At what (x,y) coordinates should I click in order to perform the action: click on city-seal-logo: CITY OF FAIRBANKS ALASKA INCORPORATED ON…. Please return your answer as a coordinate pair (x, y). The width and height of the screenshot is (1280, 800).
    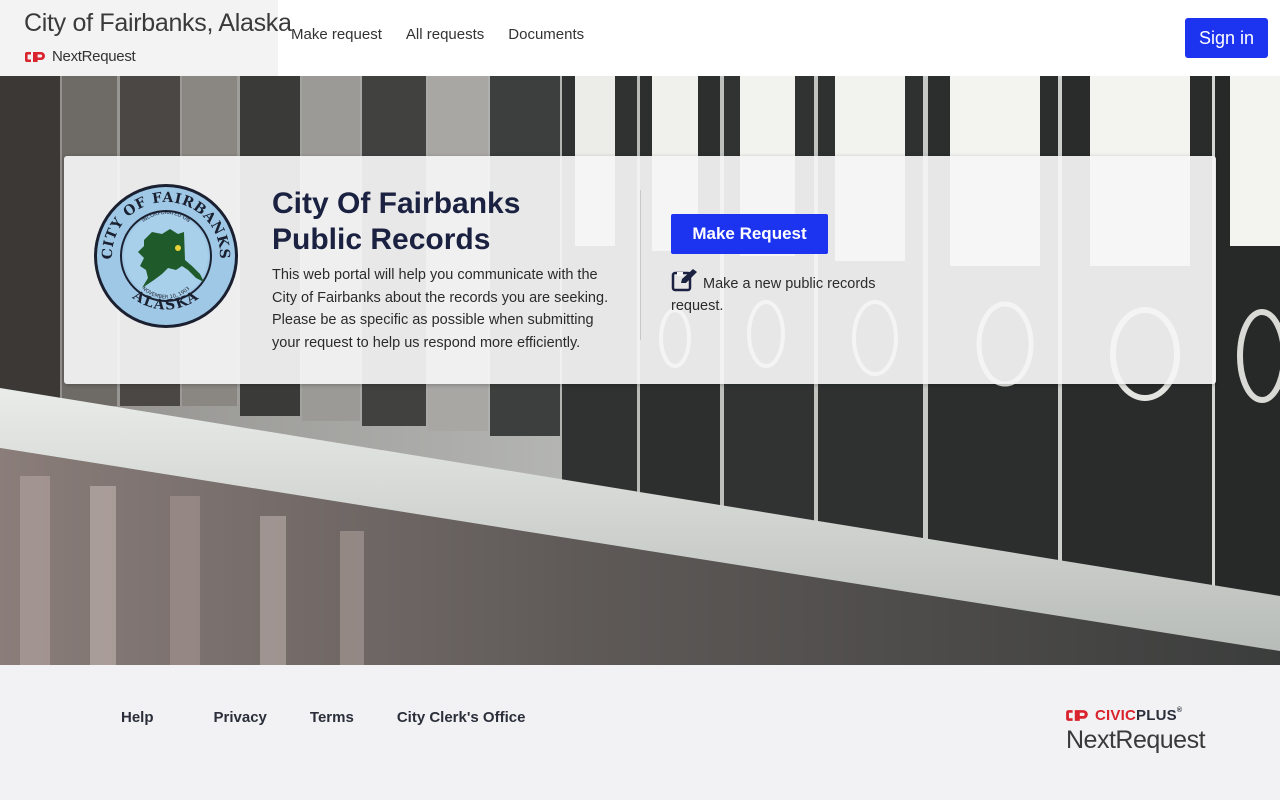
    Looking at the image, I should click on (166, 256).